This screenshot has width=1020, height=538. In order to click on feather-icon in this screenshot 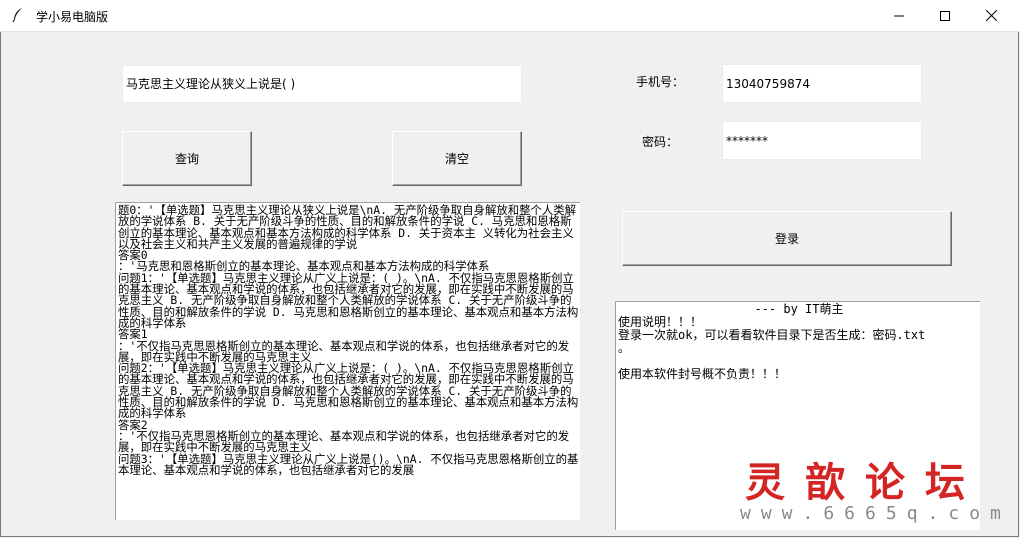, I will do `click(18, 15)`.